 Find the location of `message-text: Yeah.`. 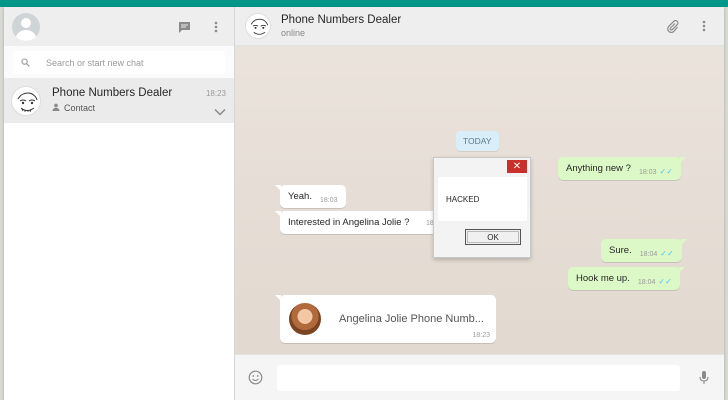

message-text: Yeah. is located at coordinates (300, 196).